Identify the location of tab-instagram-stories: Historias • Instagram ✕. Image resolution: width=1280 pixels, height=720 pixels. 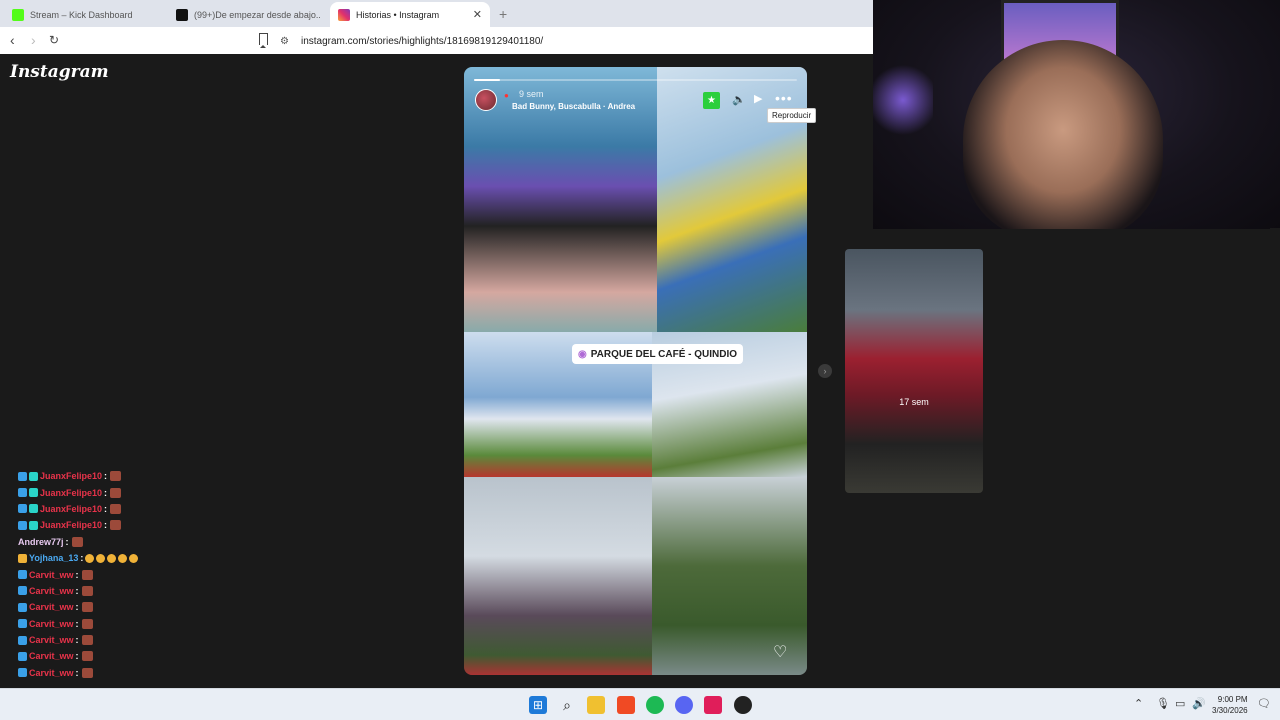
(410, 14).